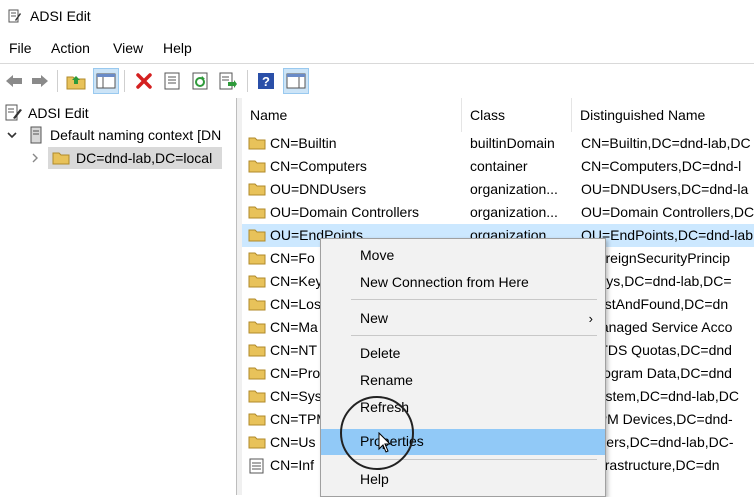  Describe the element at coordinates (13, 112) in the screenshot. I see `adsi-edit-icon` at that location.